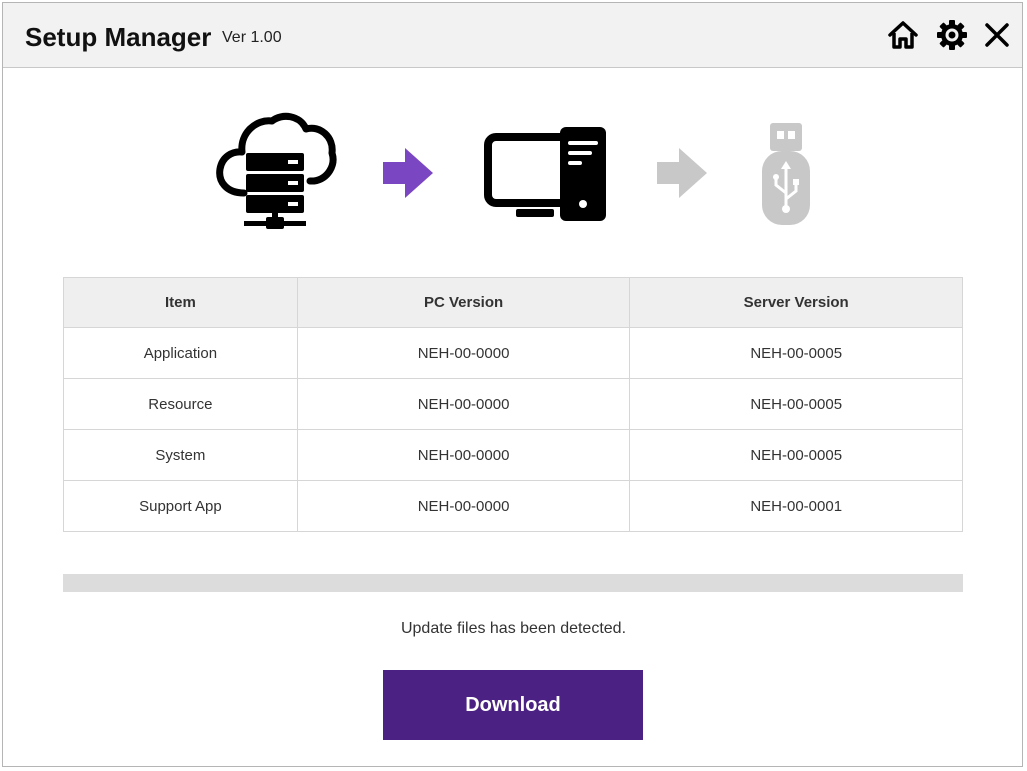 The image size is (1027, 771). What do you see at coordinates (513, 583) in the screenshot?
I see `progress-bar` at bounding box center [513, 583].